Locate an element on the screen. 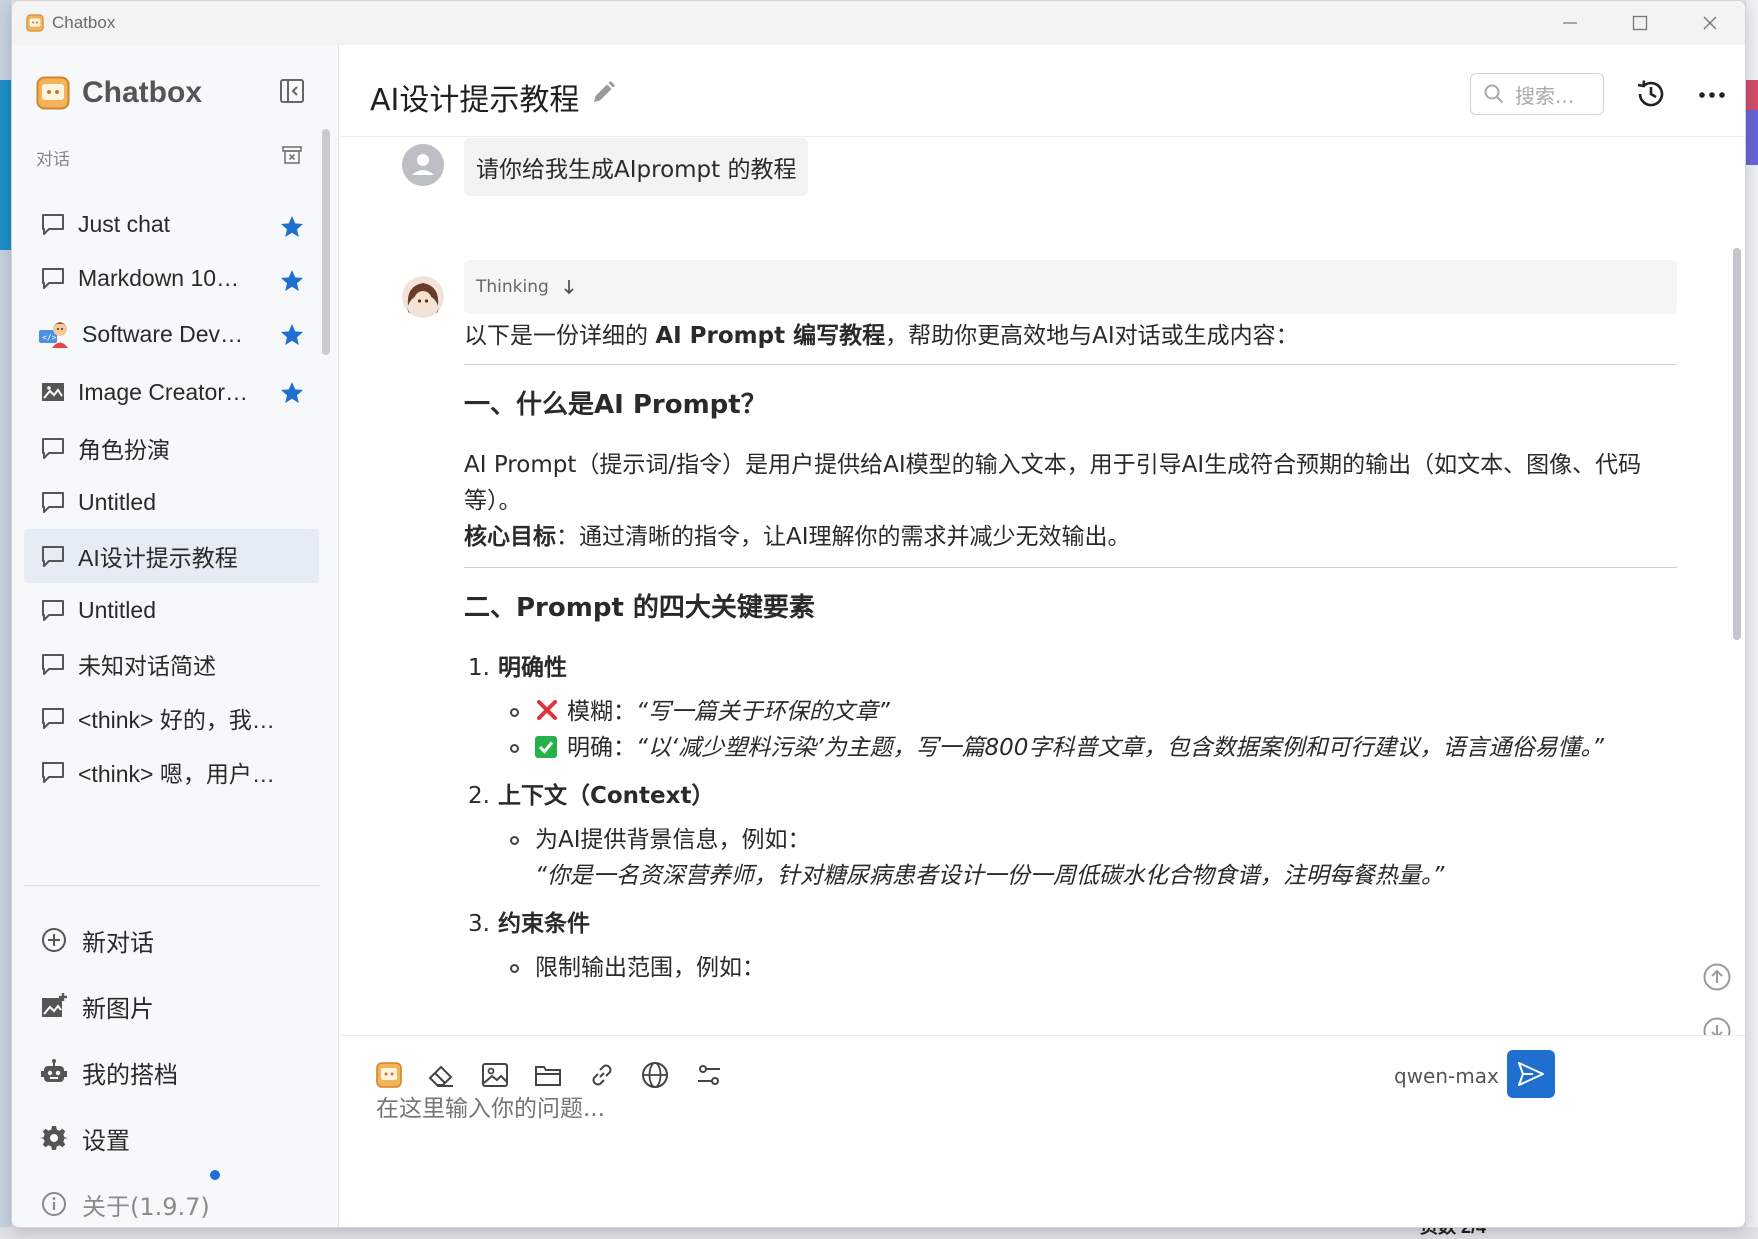 The height and width of the screenshot is (1239, 1758). sidebar-action-add-image: 新图片 is located at coordinates (172, 1006).